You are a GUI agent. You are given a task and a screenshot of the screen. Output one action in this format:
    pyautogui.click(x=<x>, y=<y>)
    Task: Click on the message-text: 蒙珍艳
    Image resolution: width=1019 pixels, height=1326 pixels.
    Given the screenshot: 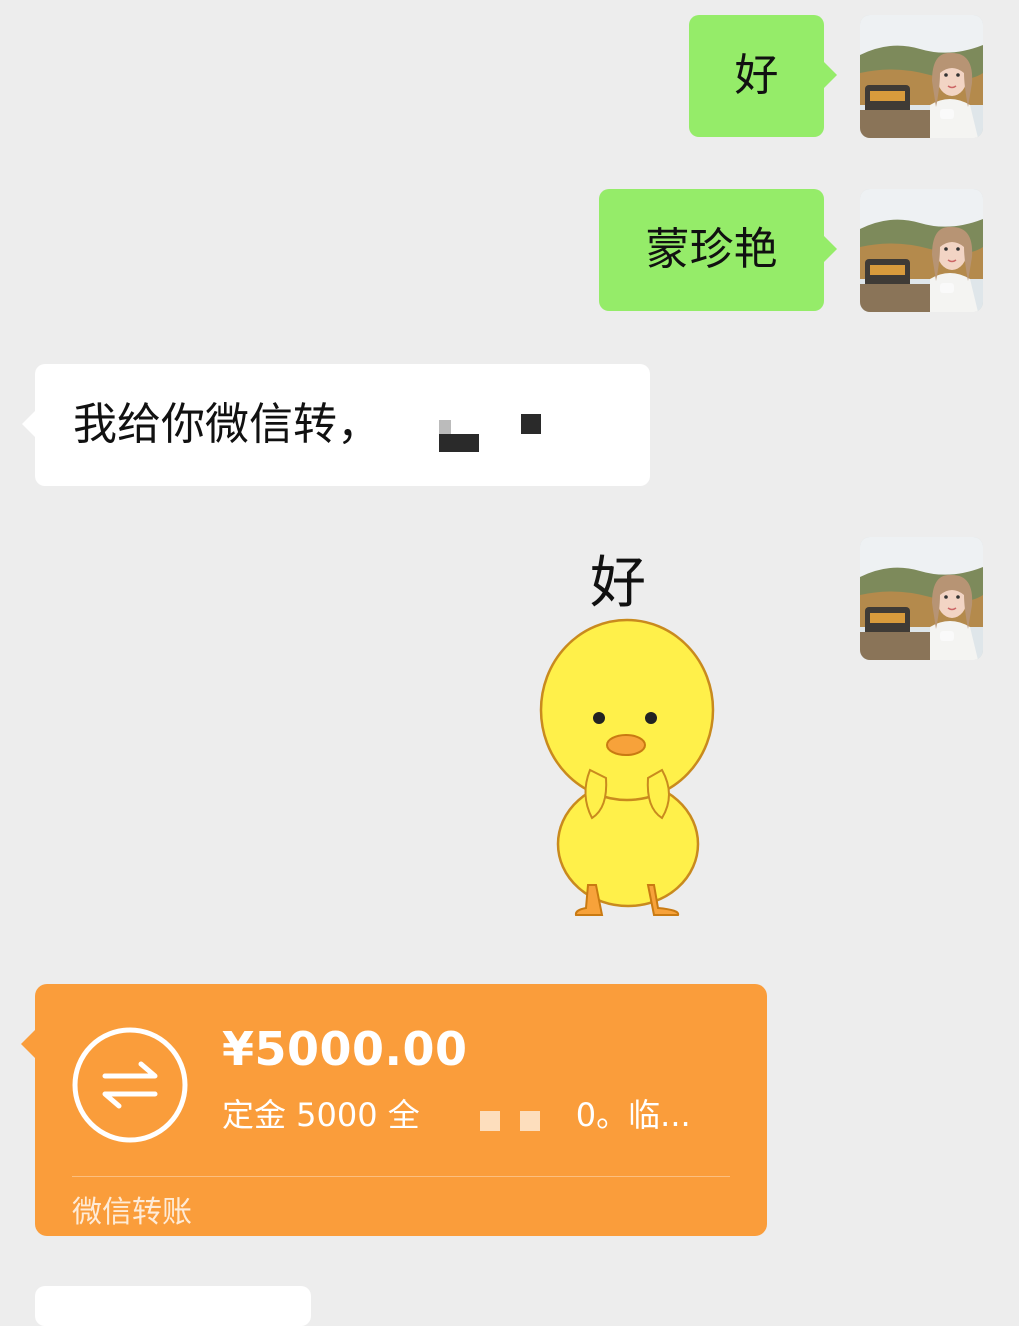 What is the action you would take?
    pyautogui.click(x=711, y=249)
    